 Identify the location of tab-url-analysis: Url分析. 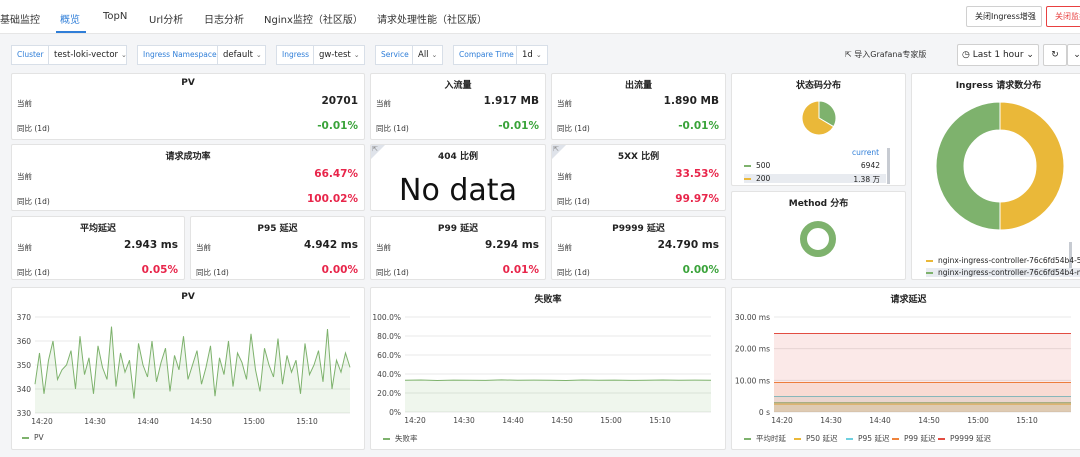
(166, 18).